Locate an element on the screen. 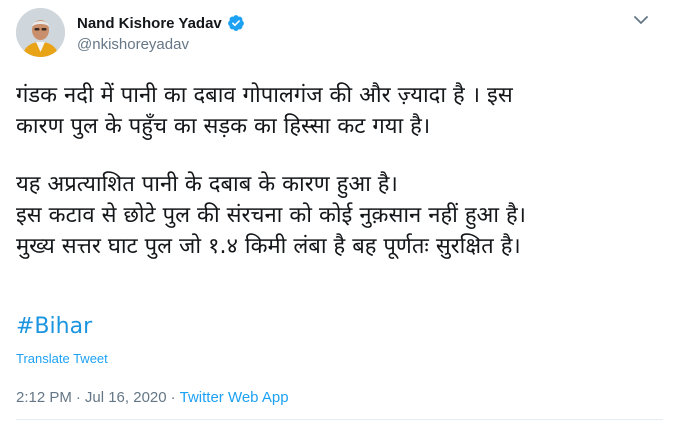  divider is located at coordinates (339, 419).